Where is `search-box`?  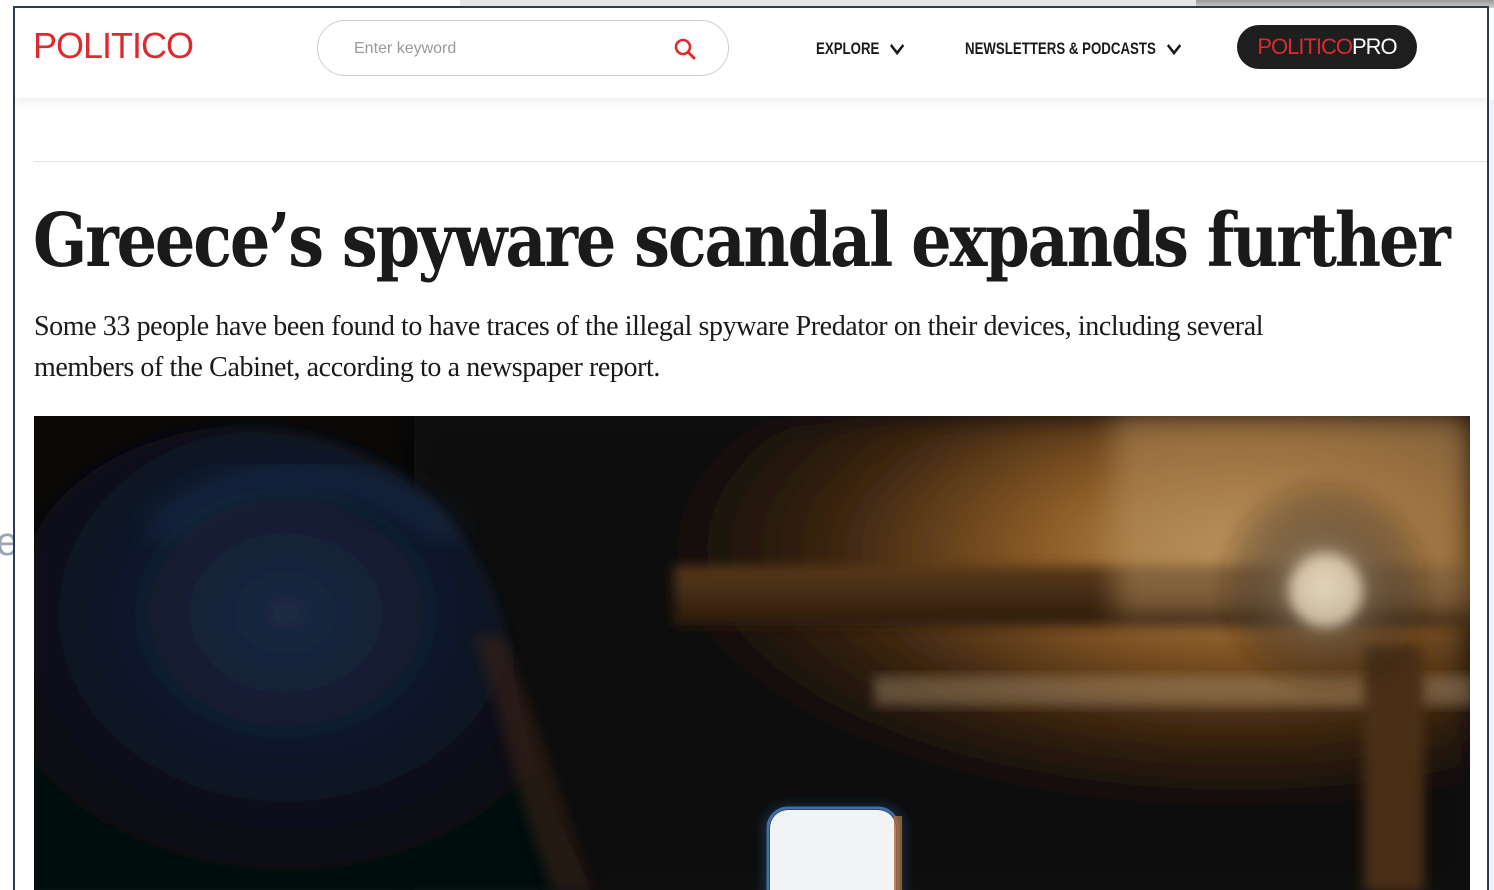
search-box is located at coordinates (523, 48).